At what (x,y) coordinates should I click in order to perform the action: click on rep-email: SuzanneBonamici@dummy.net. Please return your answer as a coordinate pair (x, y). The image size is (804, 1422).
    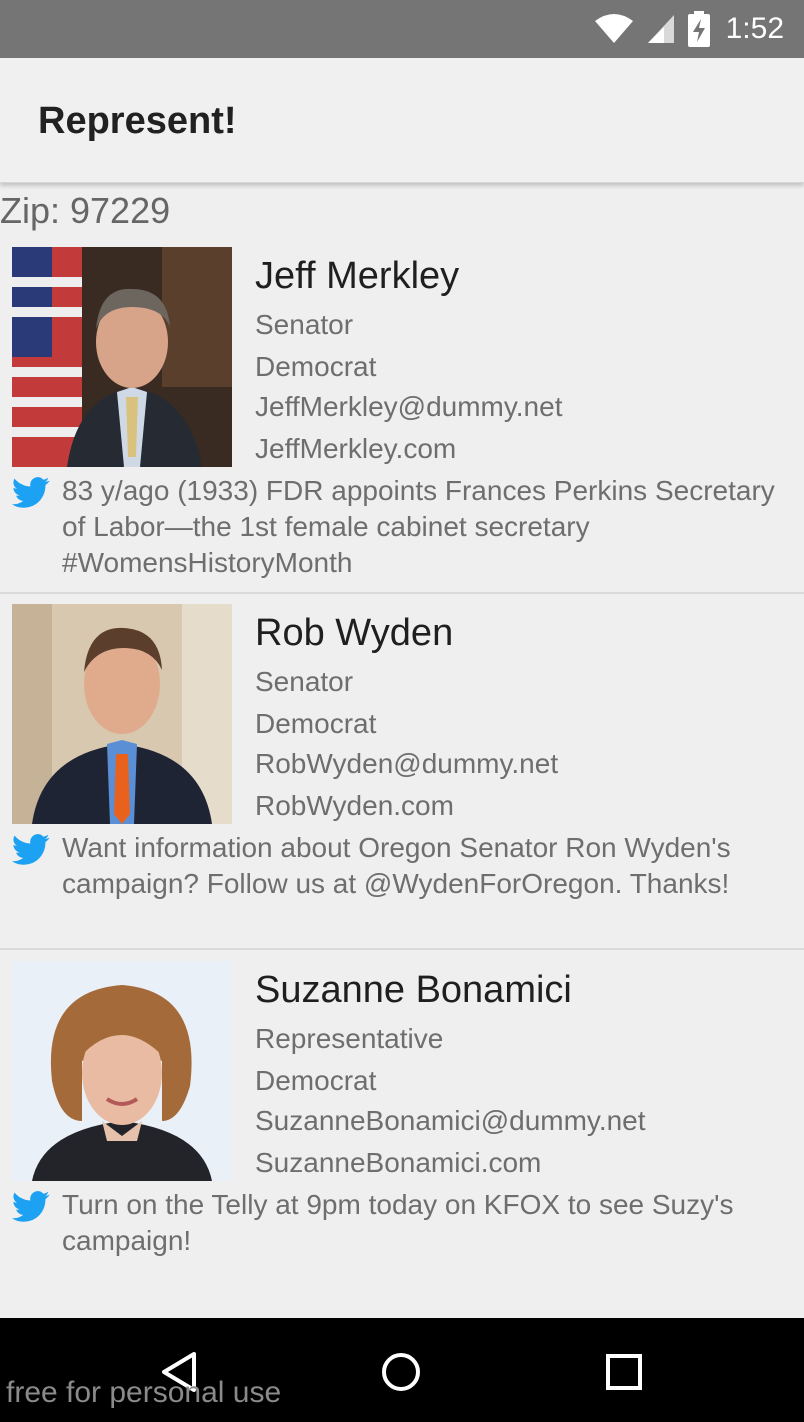
    Looking at the image, I should click on (450, 1121).